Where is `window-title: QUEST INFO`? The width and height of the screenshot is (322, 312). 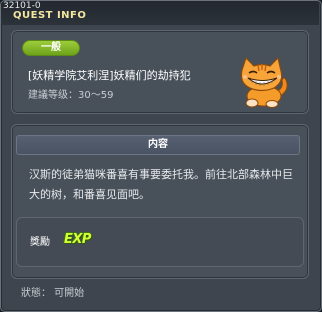
window-title: QUEST INFO is located at coordinates (50, 15).